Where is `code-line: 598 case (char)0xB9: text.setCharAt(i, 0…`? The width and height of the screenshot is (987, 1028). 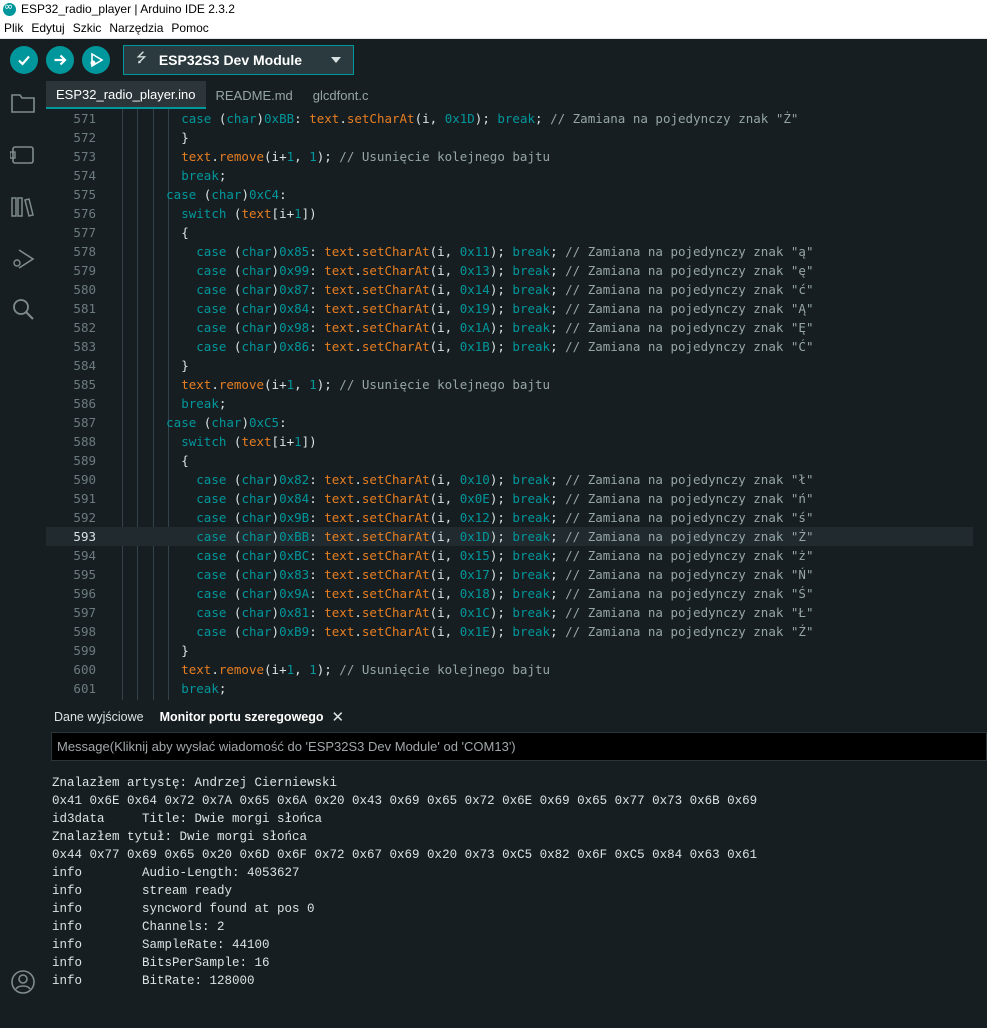 code-line: 598 case (char)0xB9: text.setCharAt(i, 0… is located at coordinates (516, 631).